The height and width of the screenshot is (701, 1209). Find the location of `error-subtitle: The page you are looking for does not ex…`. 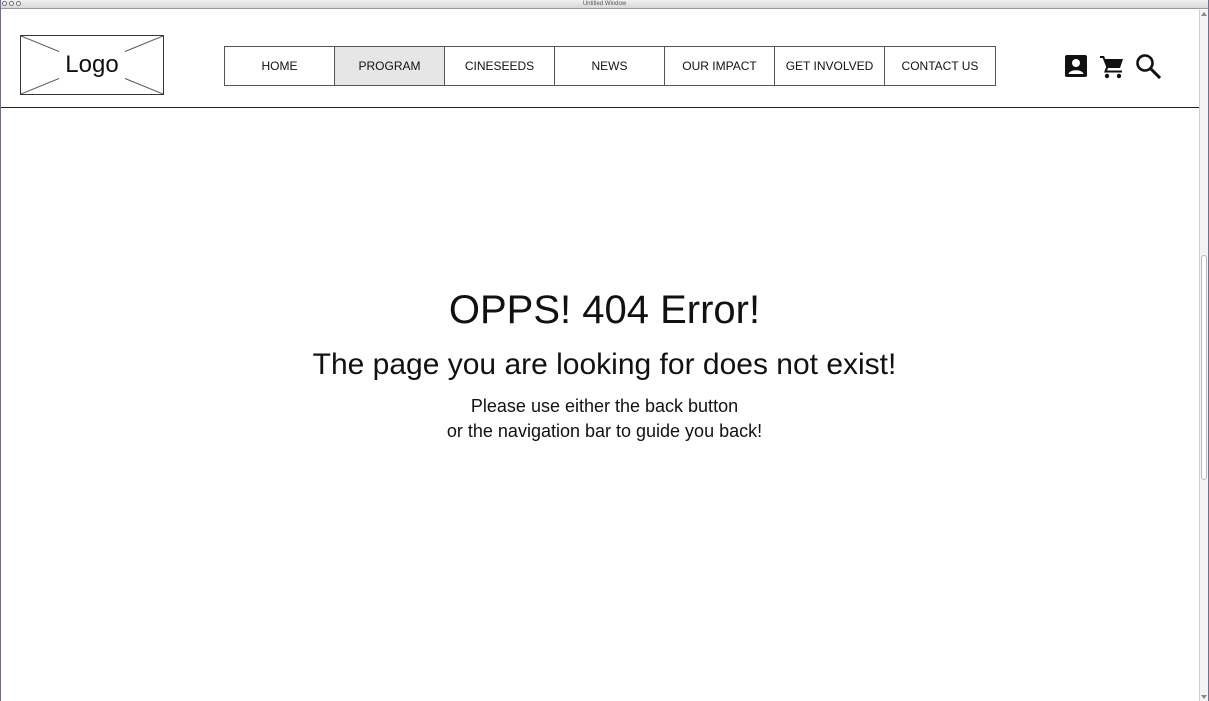

error-subtitle: The page you are looking for does not ex… is located at coordinates (604, 364).